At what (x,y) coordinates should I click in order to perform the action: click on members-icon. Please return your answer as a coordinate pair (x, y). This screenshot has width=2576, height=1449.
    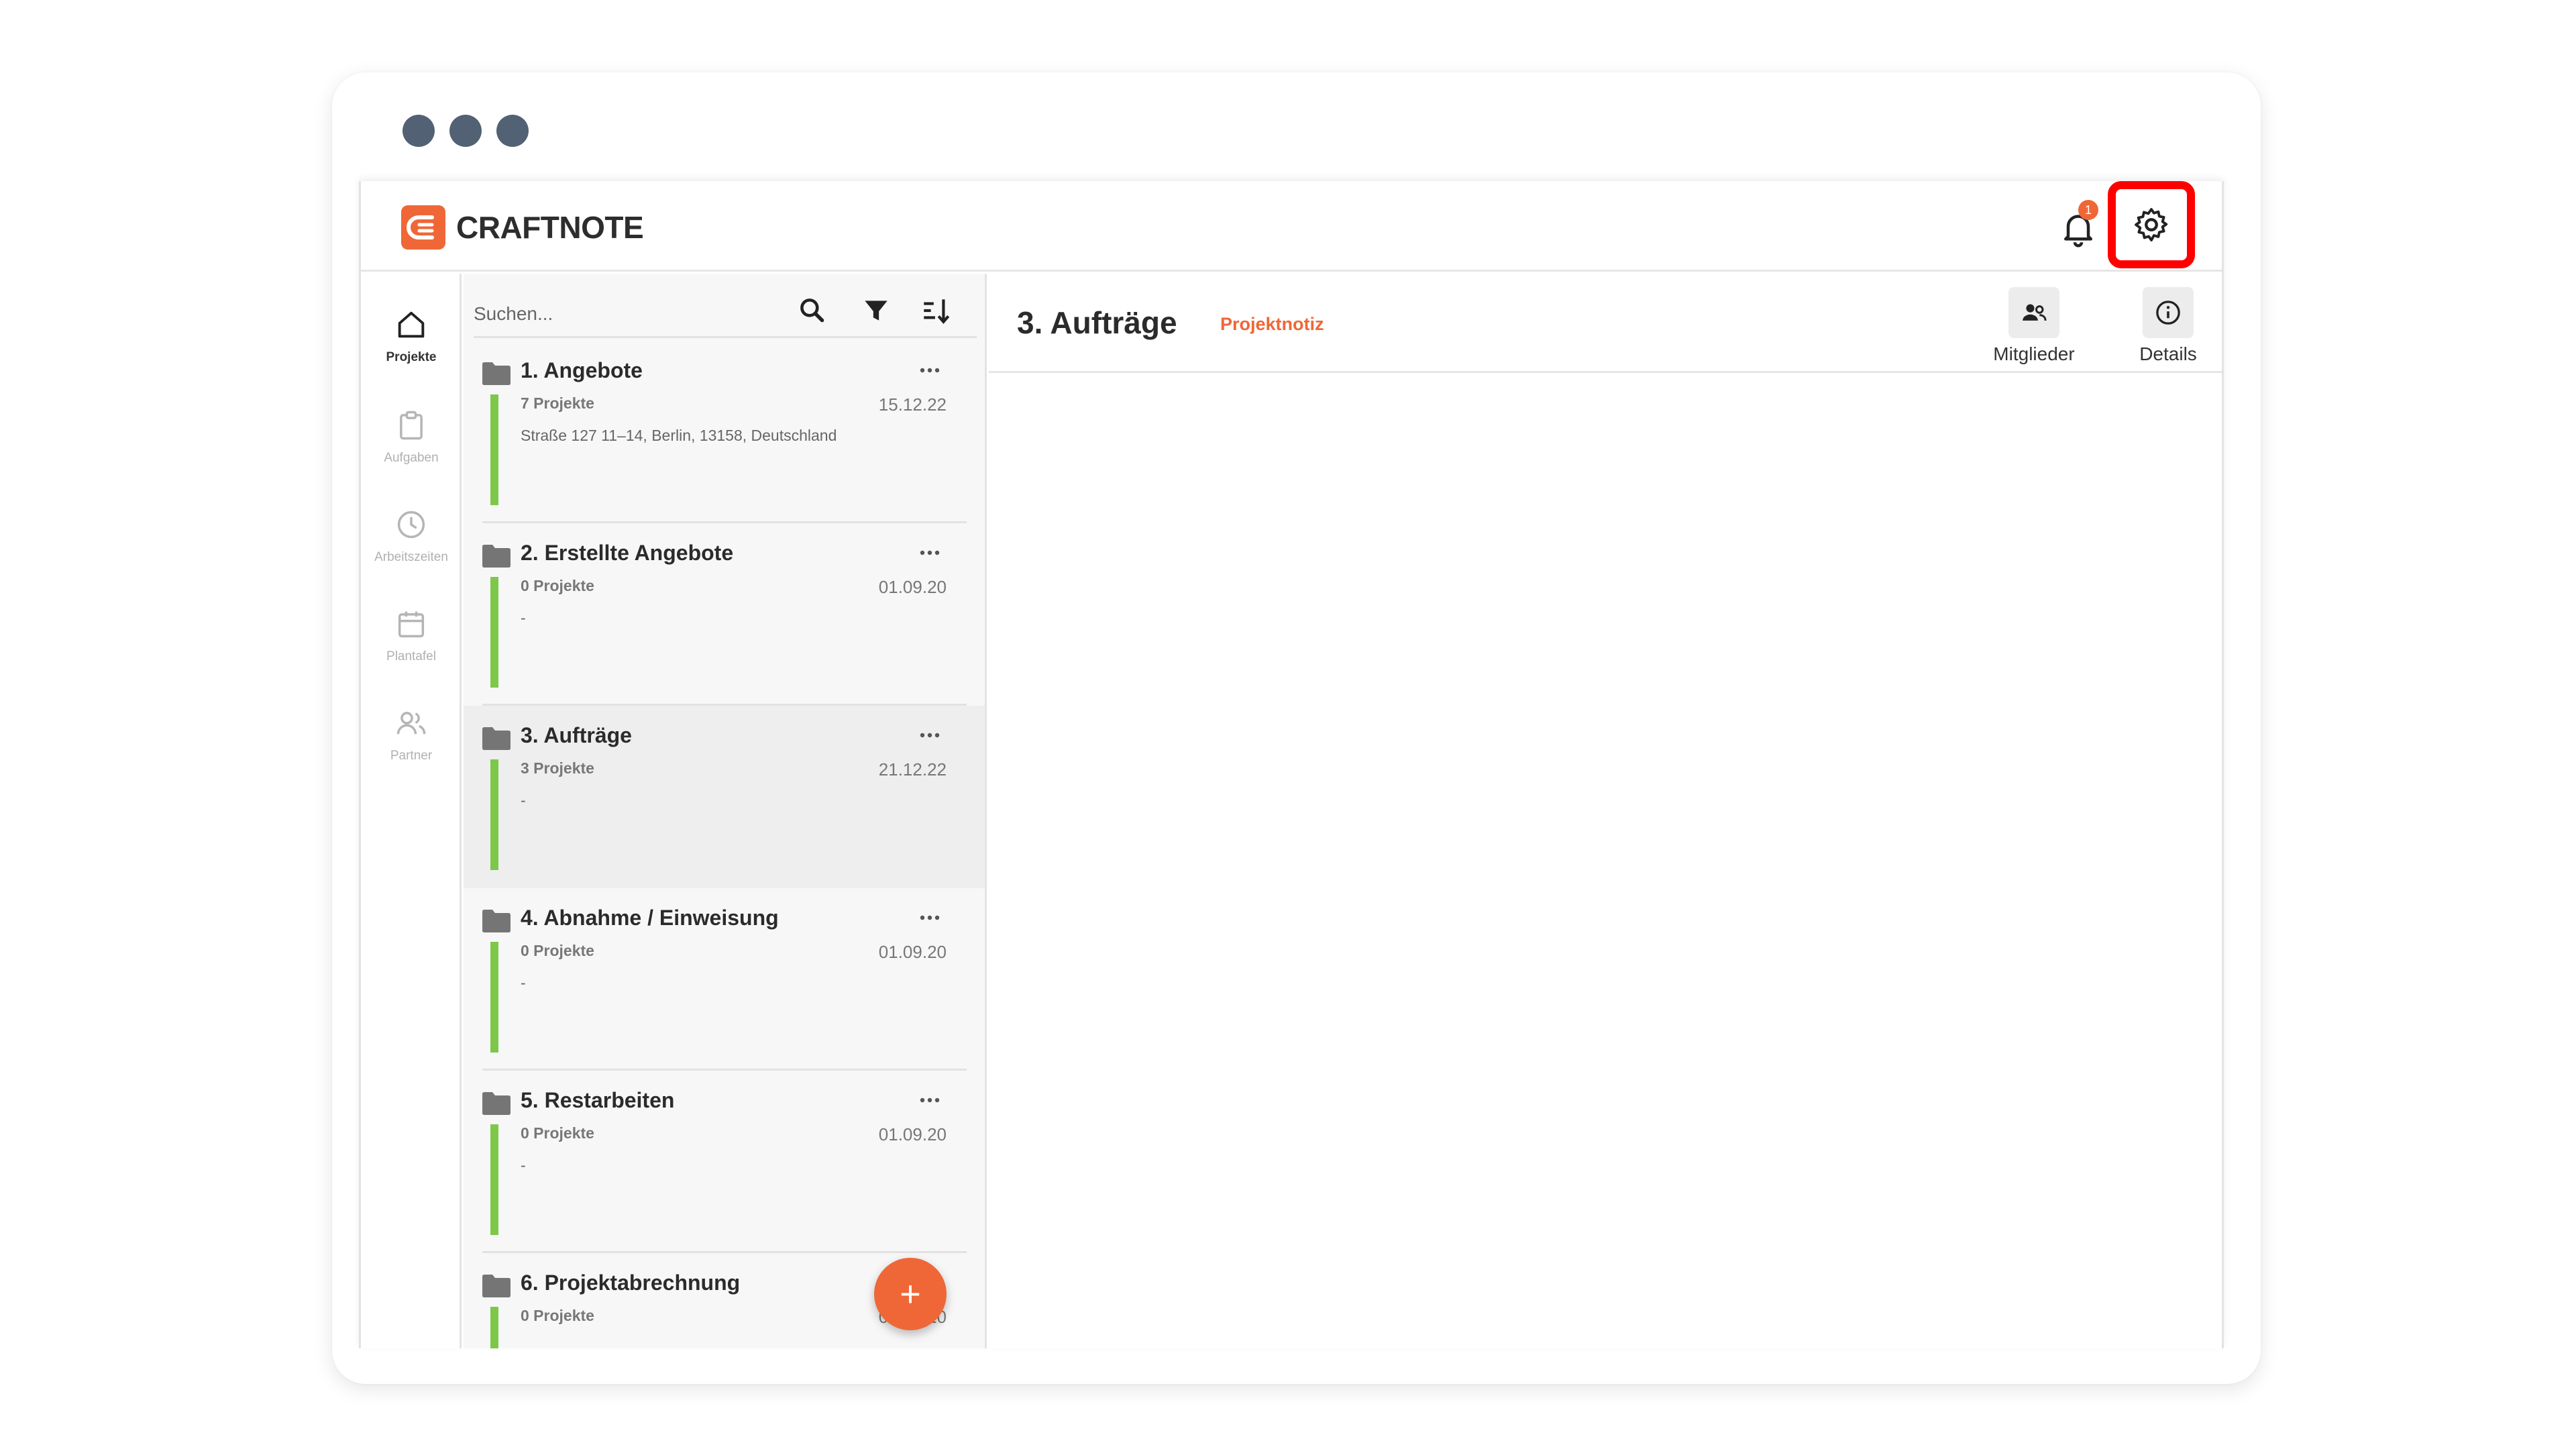
    Looking at the image, I should click on (2035, 312).